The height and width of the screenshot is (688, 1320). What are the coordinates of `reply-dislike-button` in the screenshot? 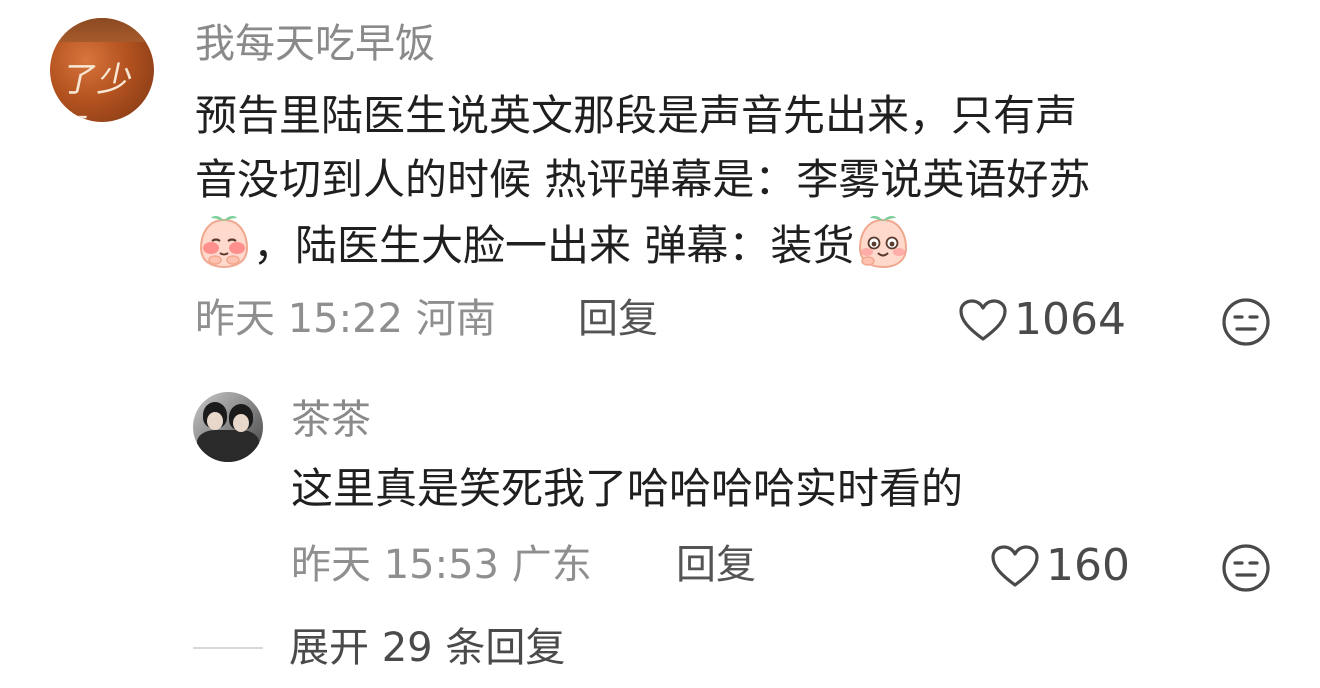 It's located at (1246, 568).